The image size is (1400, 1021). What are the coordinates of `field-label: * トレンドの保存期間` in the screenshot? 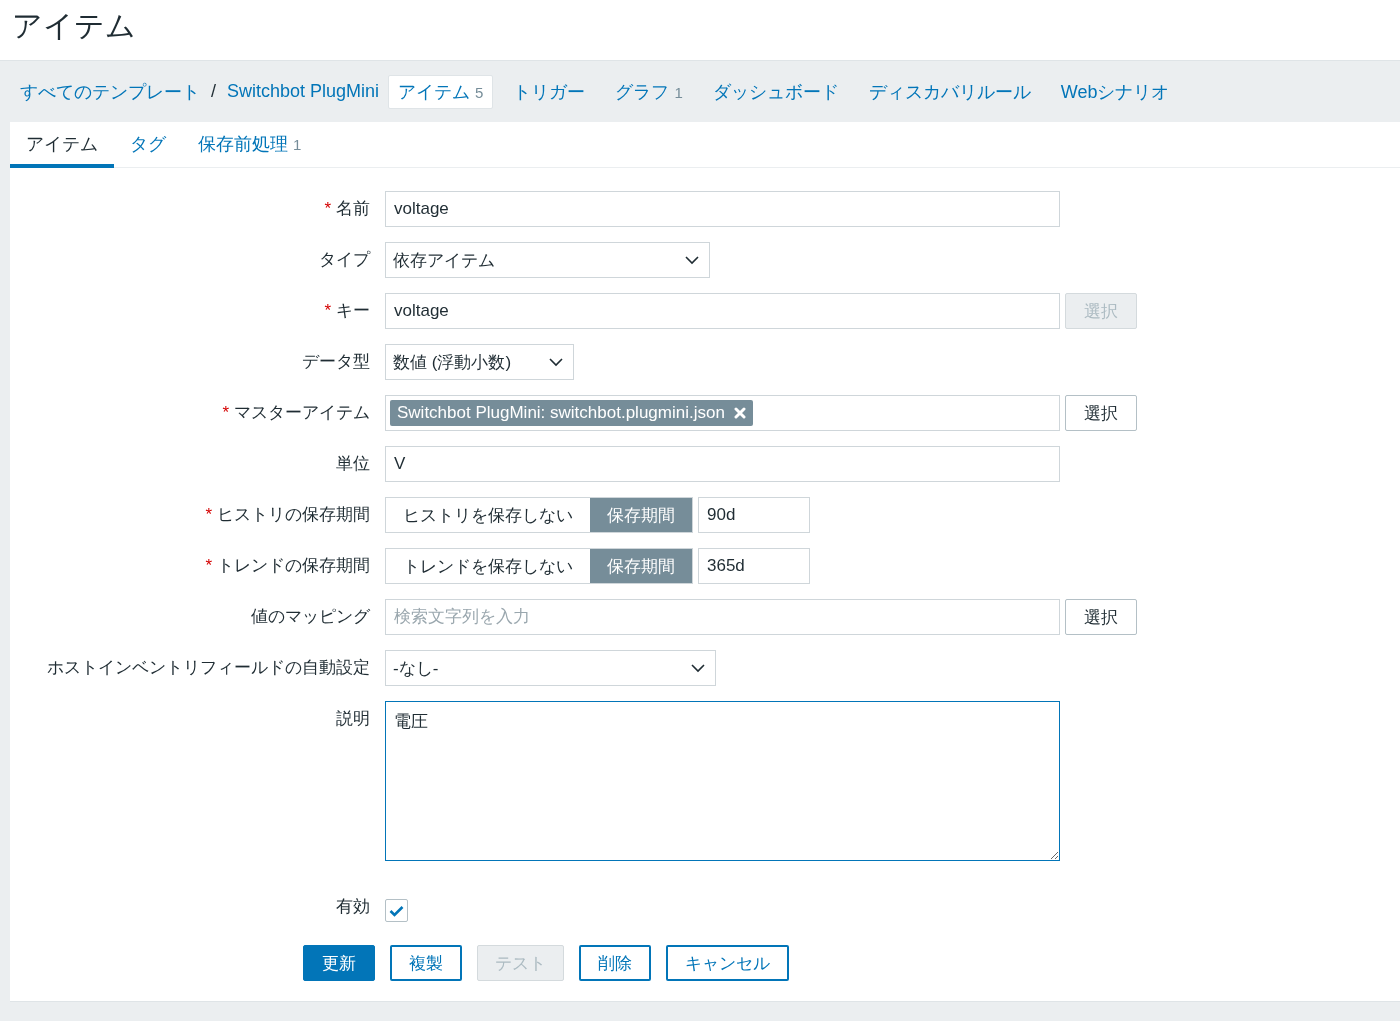 It's located at (287, 566).